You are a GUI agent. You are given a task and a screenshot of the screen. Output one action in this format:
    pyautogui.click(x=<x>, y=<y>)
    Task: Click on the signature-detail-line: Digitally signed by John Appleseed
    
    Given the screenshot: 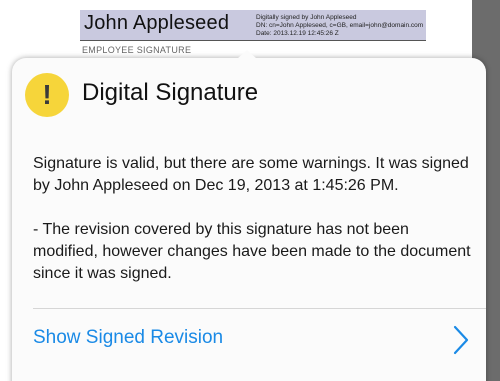 What is the action you would take?
    pyautogui.click(x=306, y=17)
    